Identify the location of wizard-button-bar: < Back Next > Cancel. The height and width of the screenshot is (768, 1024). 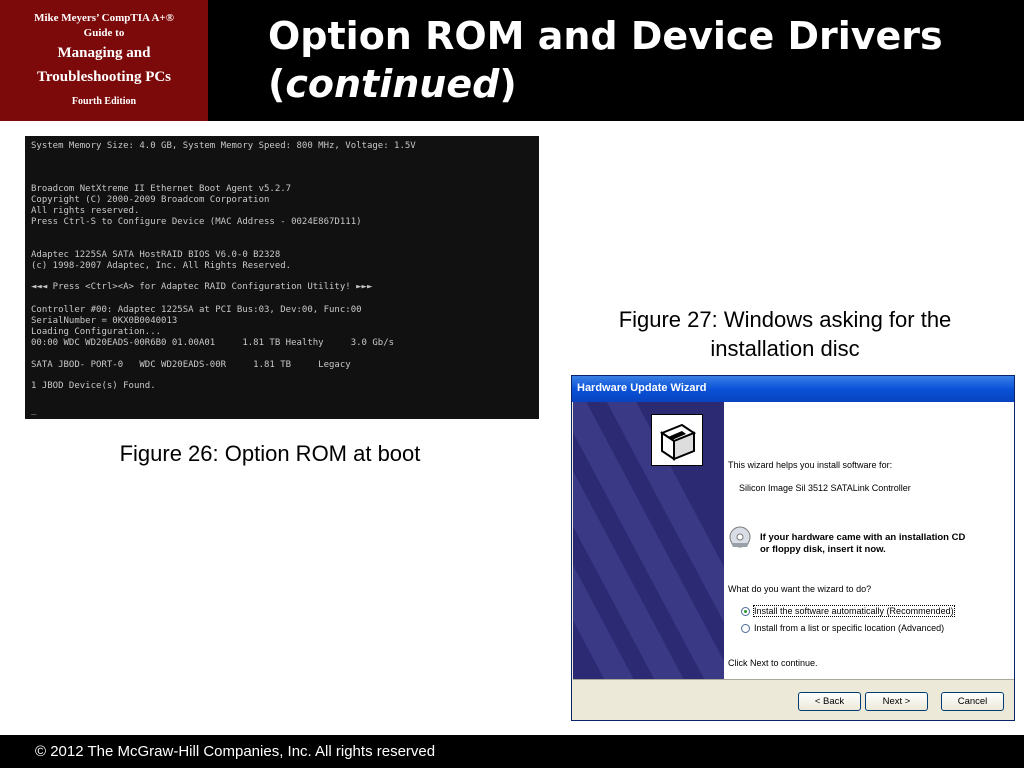
(793, 699).